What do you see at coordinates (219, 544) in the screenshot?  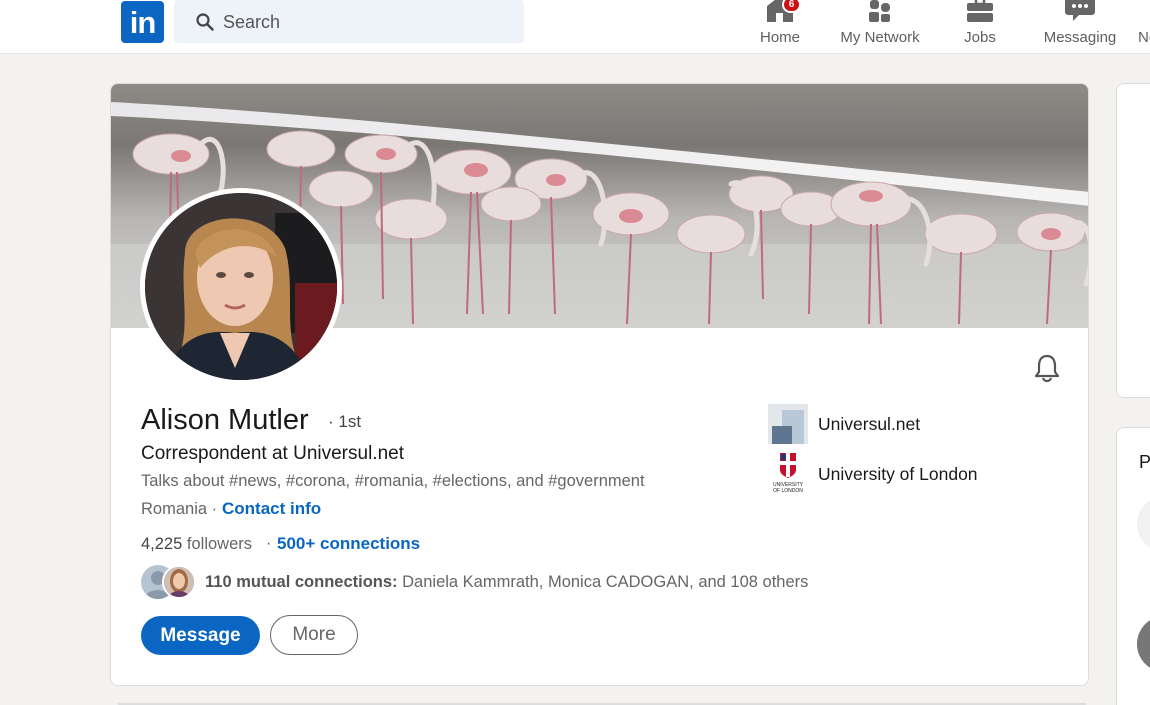 I see `followers-label: followers` at bounding box center [219, 544].